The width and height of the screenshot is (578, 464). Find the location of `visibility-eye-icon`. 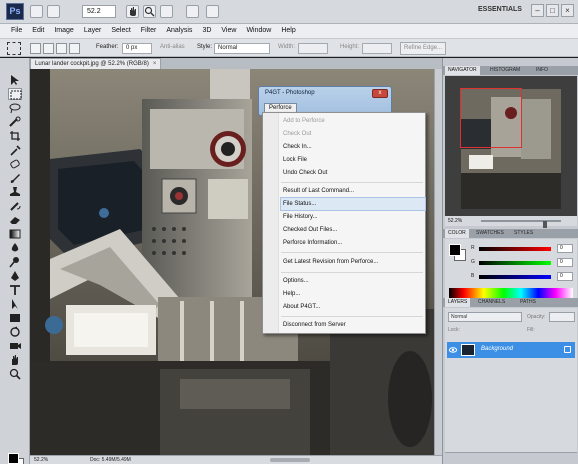

visibility-eye-icon is located at coordinates (453, 350).